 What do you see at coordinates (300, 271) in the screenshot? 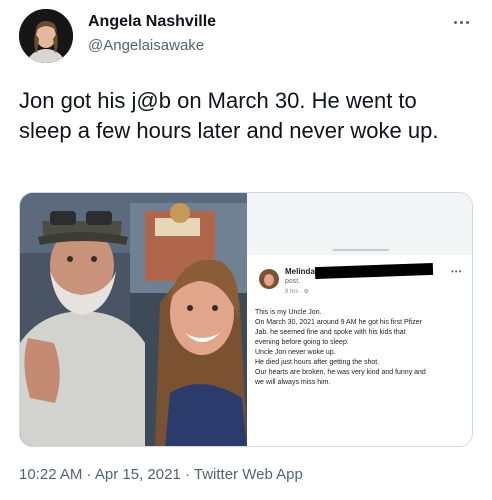
I see `post-author-name: Melinda` at bounding box center [300, 271].